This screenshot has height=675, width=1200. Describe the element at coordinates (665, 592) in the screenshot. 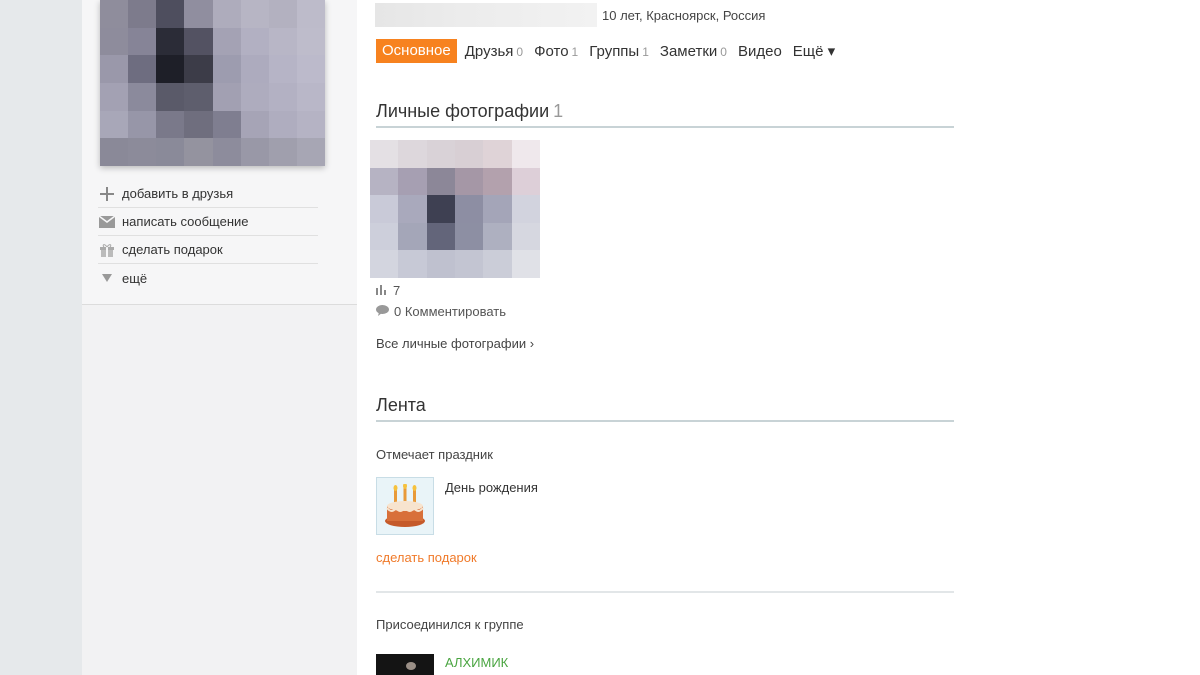

I see `feed-divider` at that location.